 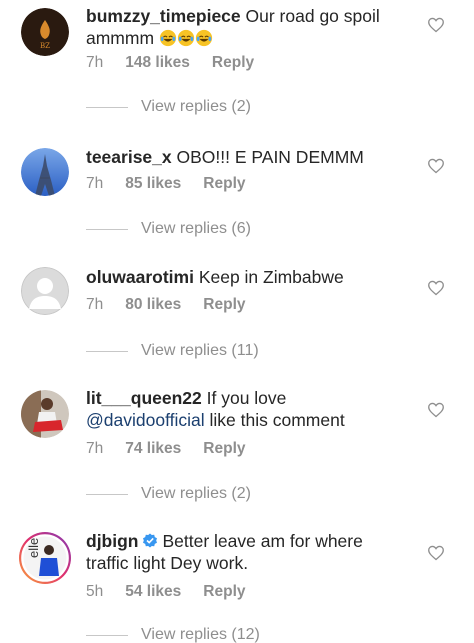 What do you see at coordinates (45, 32) in the screenshot?
I see `avatar: BZ` at bounding box center [45, 32].